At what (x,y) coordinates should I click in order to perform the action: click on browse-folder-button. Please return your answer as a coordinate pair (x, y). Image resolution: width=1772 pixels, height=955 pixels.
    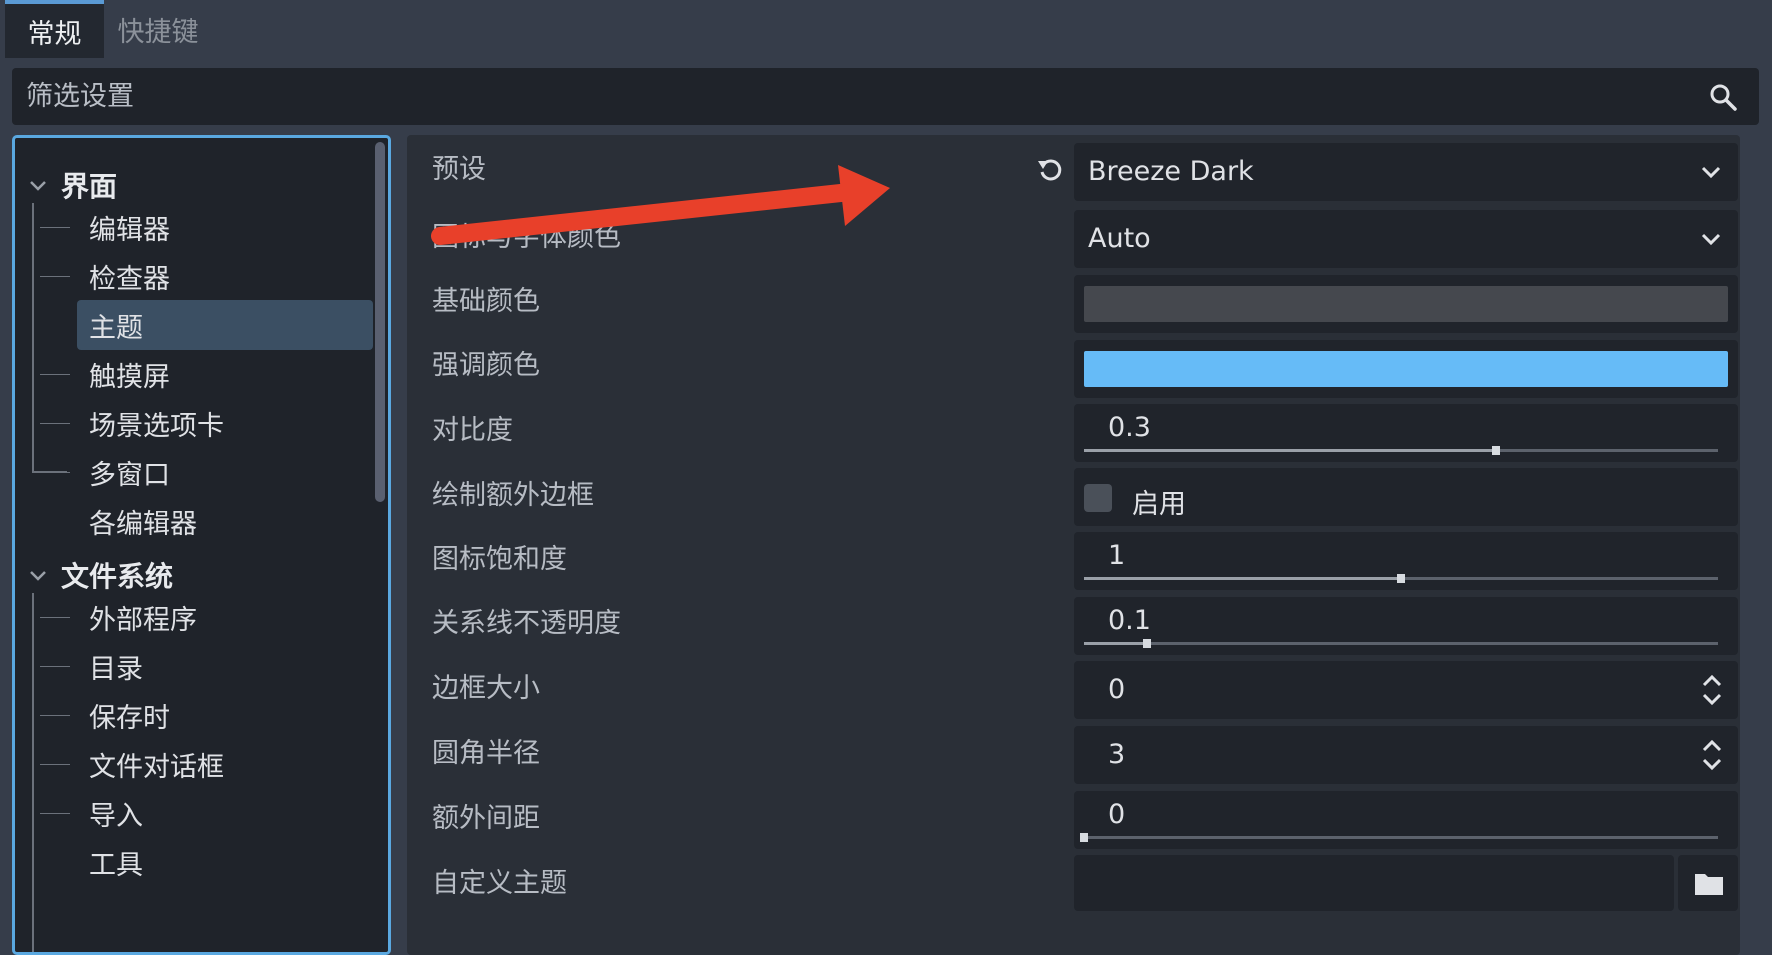
    Looking at the image, I should click on (1708, 883).